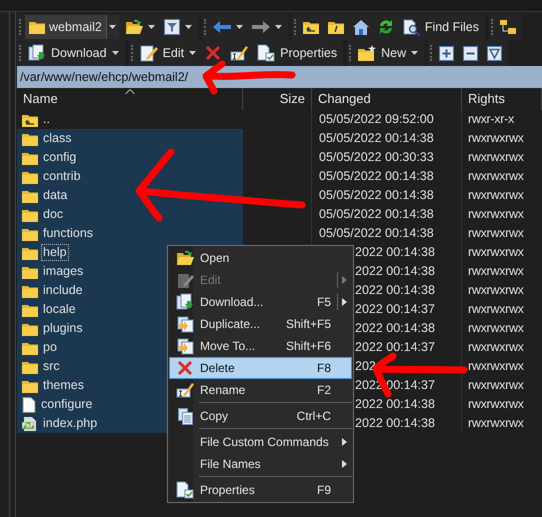  Describe the element at coordinates (297, 53) in the screenshot. I see `properties-button: Properties` at that location.